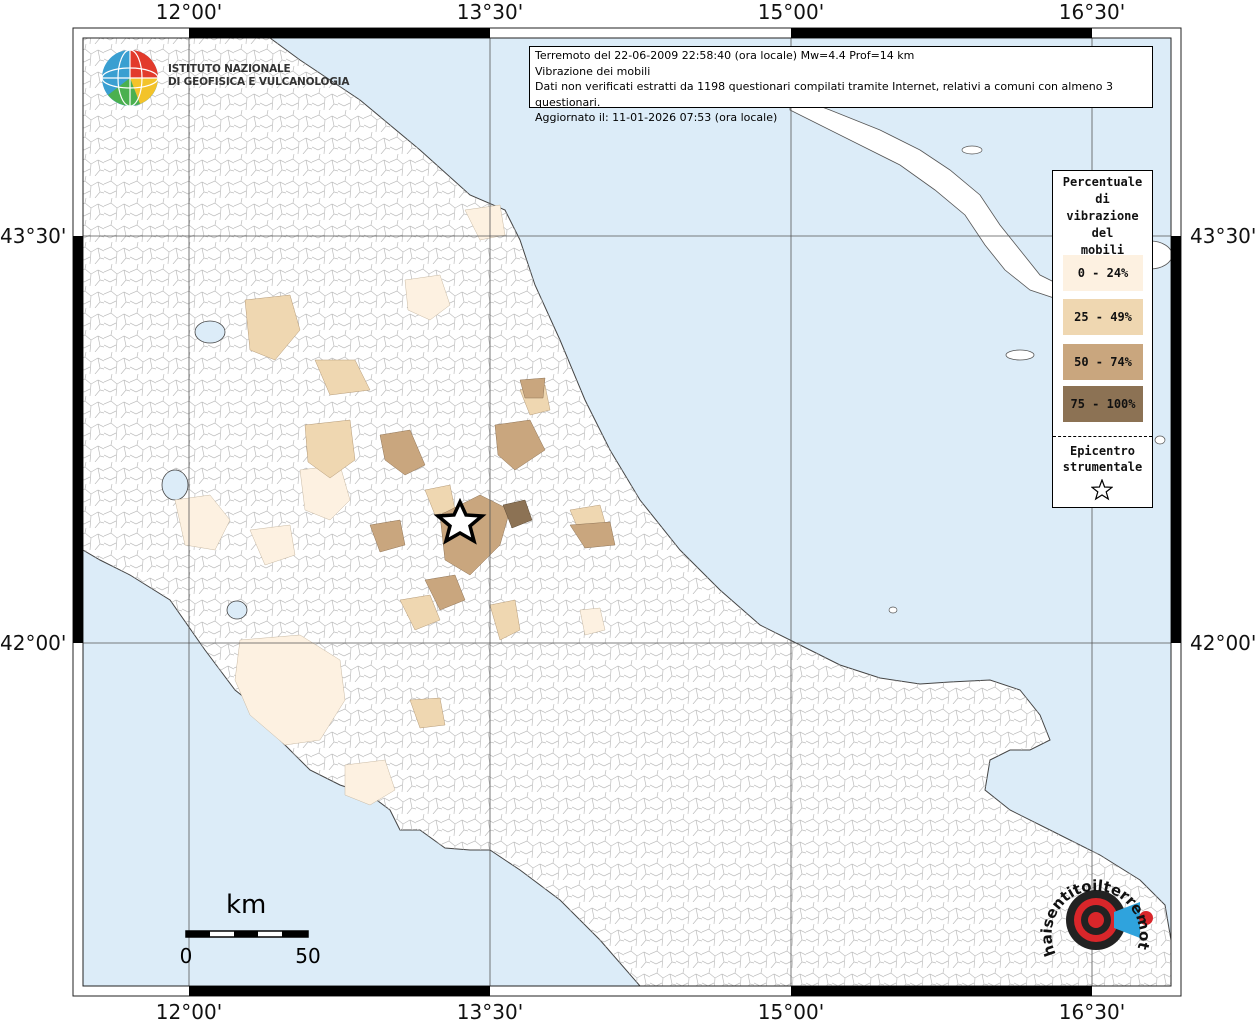 Image resolution: width=1255 pixels, height=1024 pixels. What do you see at coordinates (593, 71) in the screenshot?
I see `map-parameter: Vibrazione dei mobili` at bounding box center [593, 71].